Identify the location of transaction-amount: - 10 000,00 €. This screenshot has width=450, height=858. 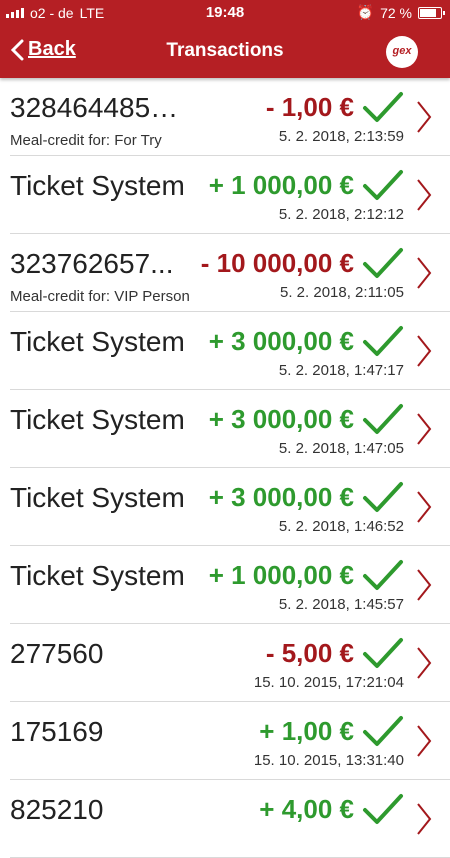
(277, 263).